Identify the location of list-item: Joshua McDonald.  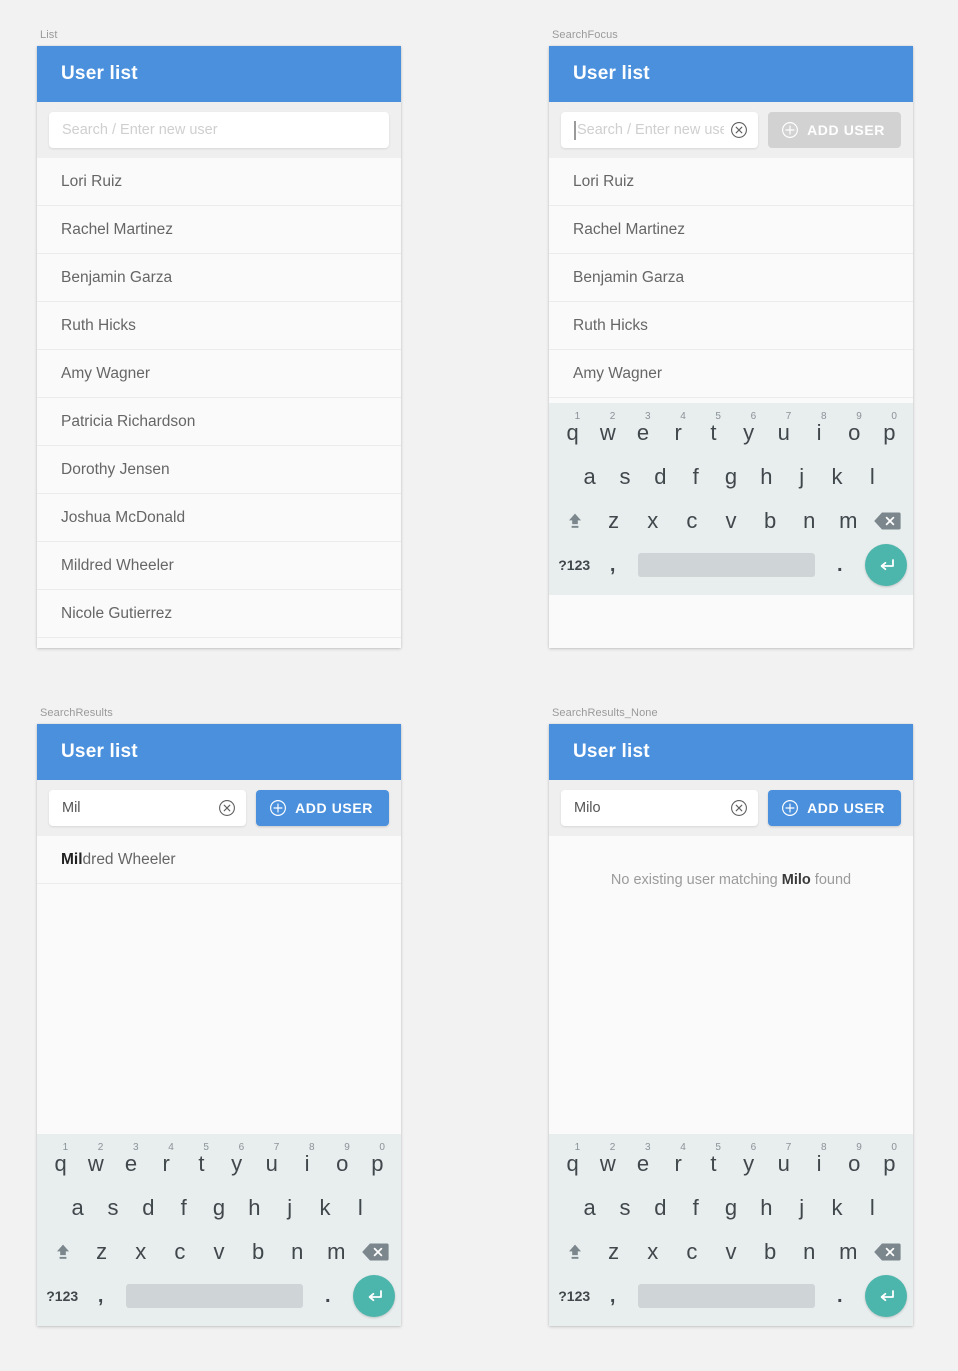
(219, 518).